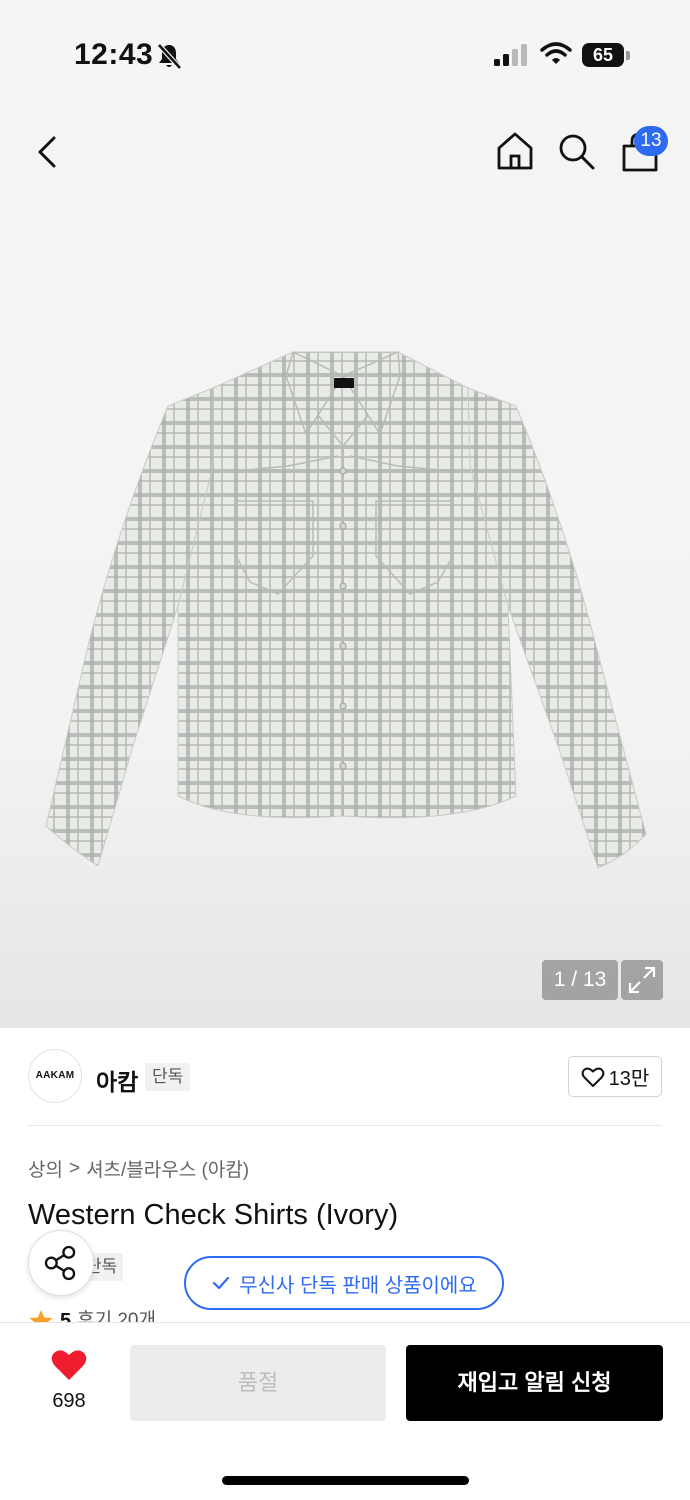  I want to click on brand-like-count: 13만, so click(629, 1079).